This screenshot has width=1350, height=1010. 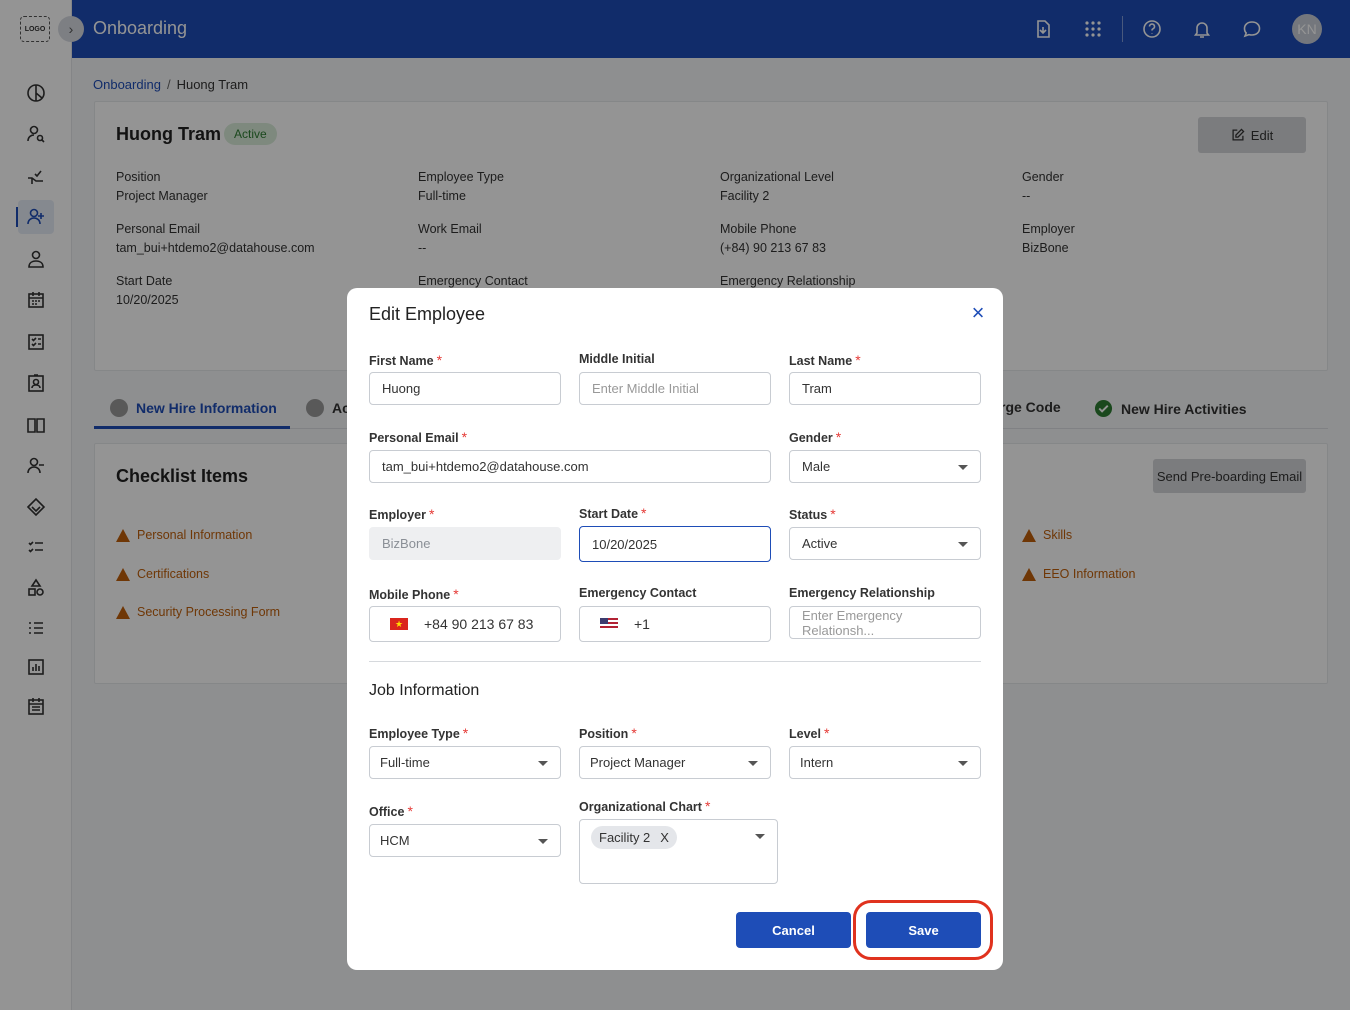 What do you see at coordinates (675, 388) in the screenshot?
I see `middle-initial-field: Enter Middle Initial` at bounding box center [675, 388].